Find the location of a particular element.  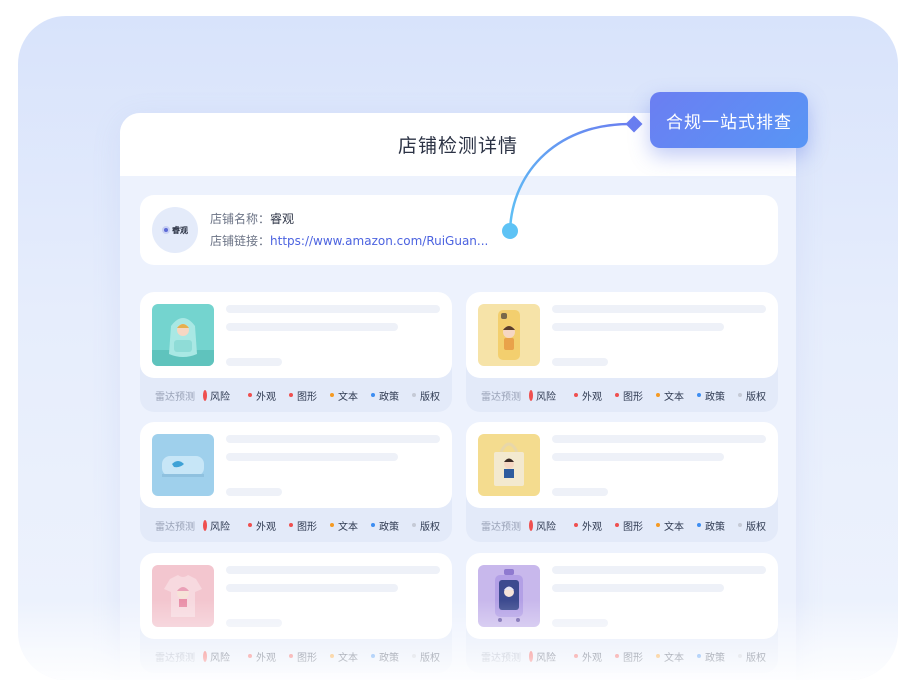

teal-backpack-image is located at coordinates (183, 335).